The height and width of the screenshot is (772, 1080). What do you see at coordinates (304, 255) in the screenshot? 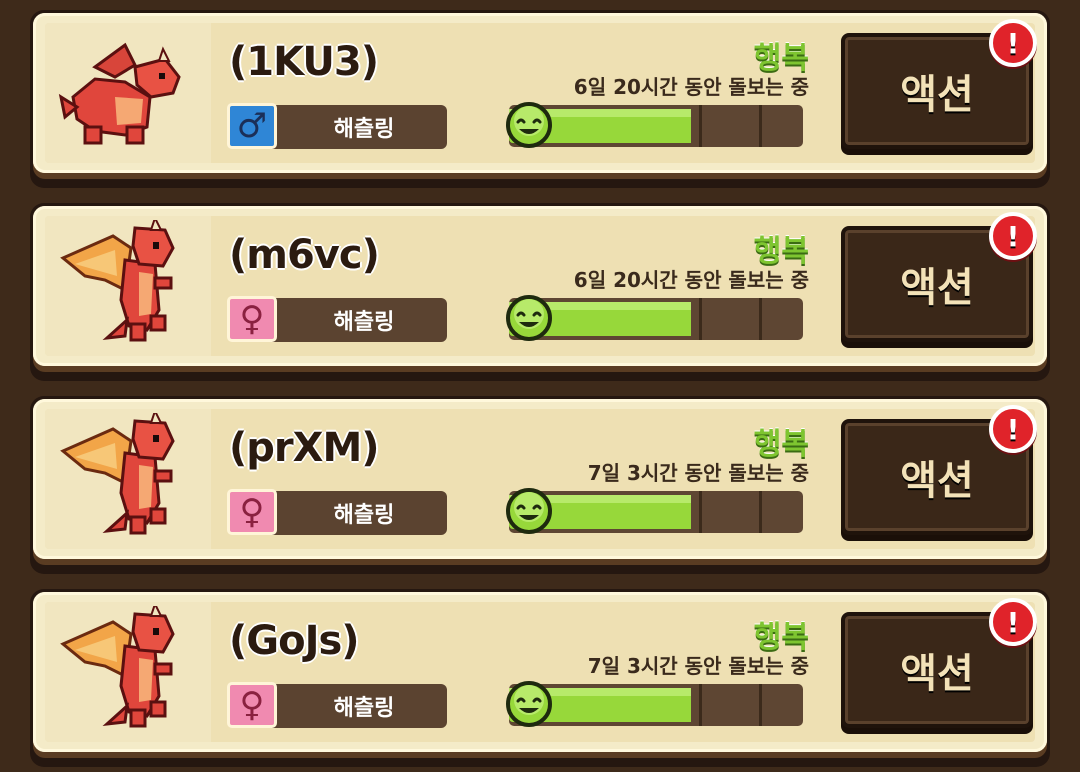
I see `pet-name: (m6vc)` at bounding box center [304, 255].